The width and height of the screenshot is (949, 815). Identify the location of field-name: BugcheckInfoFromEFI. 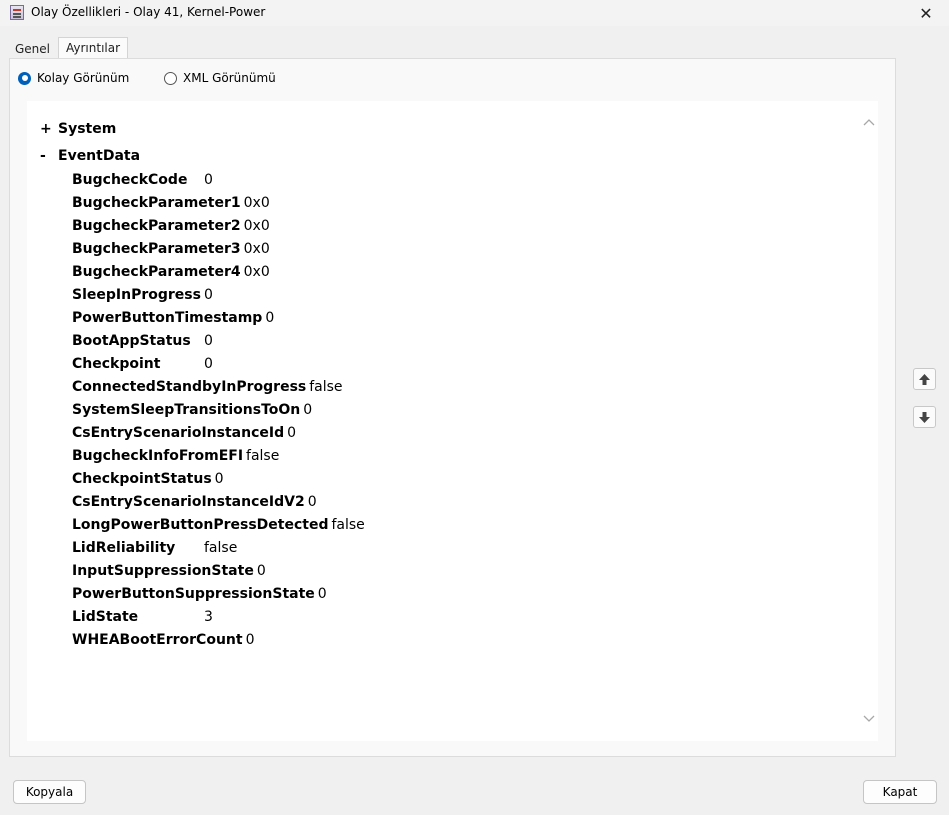
(158, 456).